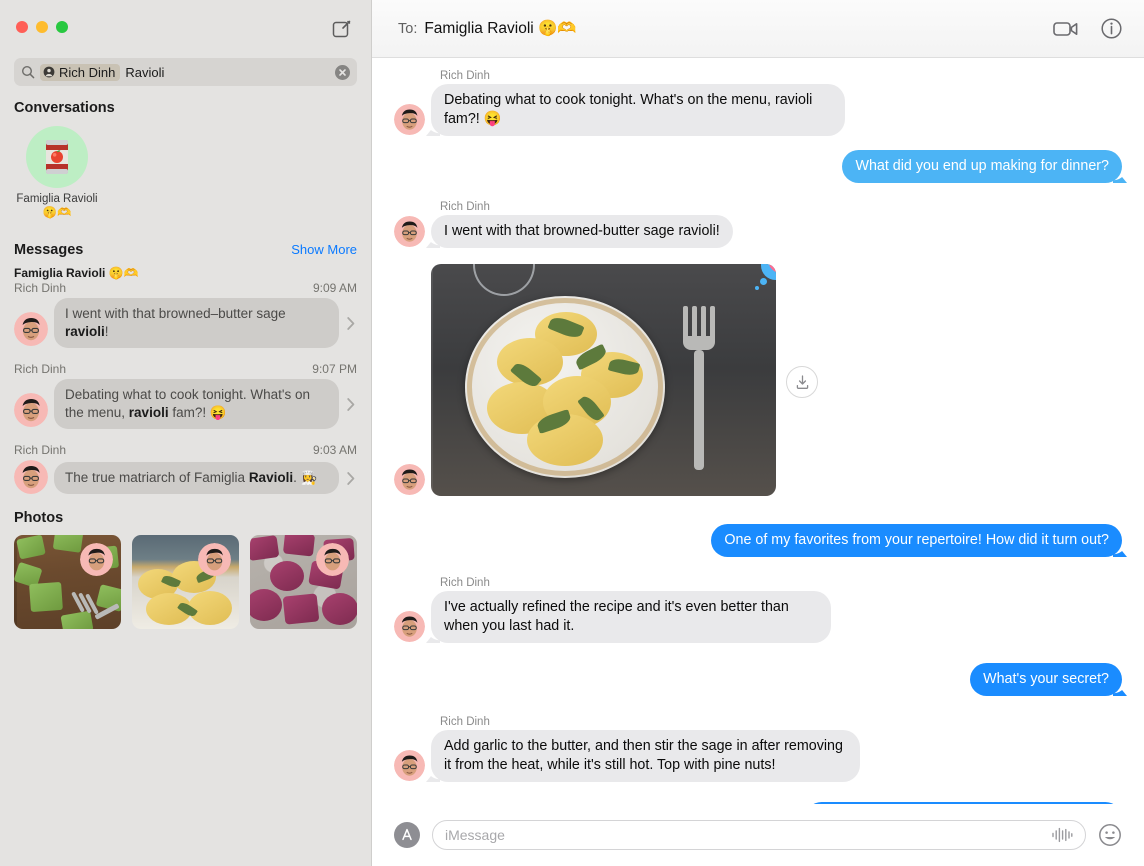  I want to click on conversations-title: Conversations, so click(64, 108).